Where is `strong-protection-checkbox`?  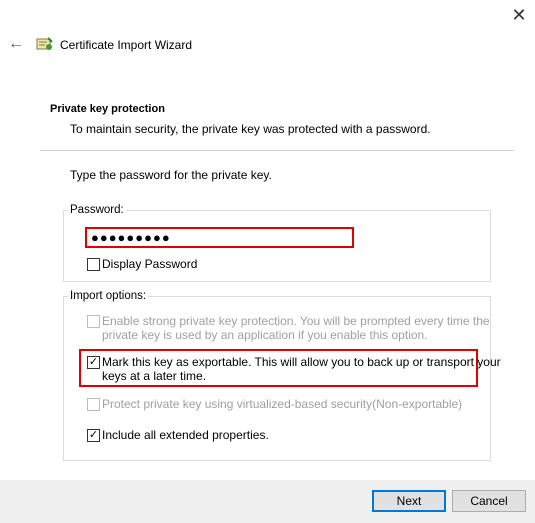 strong-protection-checkbox is located at coordinates (93, 321).